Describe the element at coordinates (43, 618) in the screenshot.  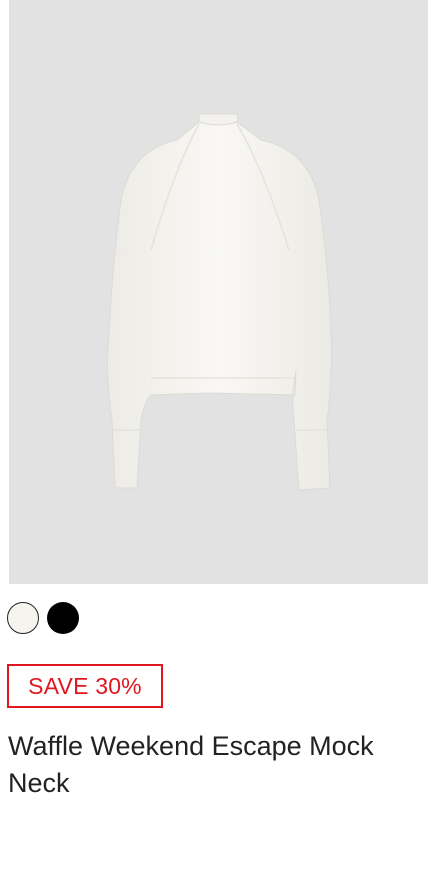
I see `color-swatches` at that location.